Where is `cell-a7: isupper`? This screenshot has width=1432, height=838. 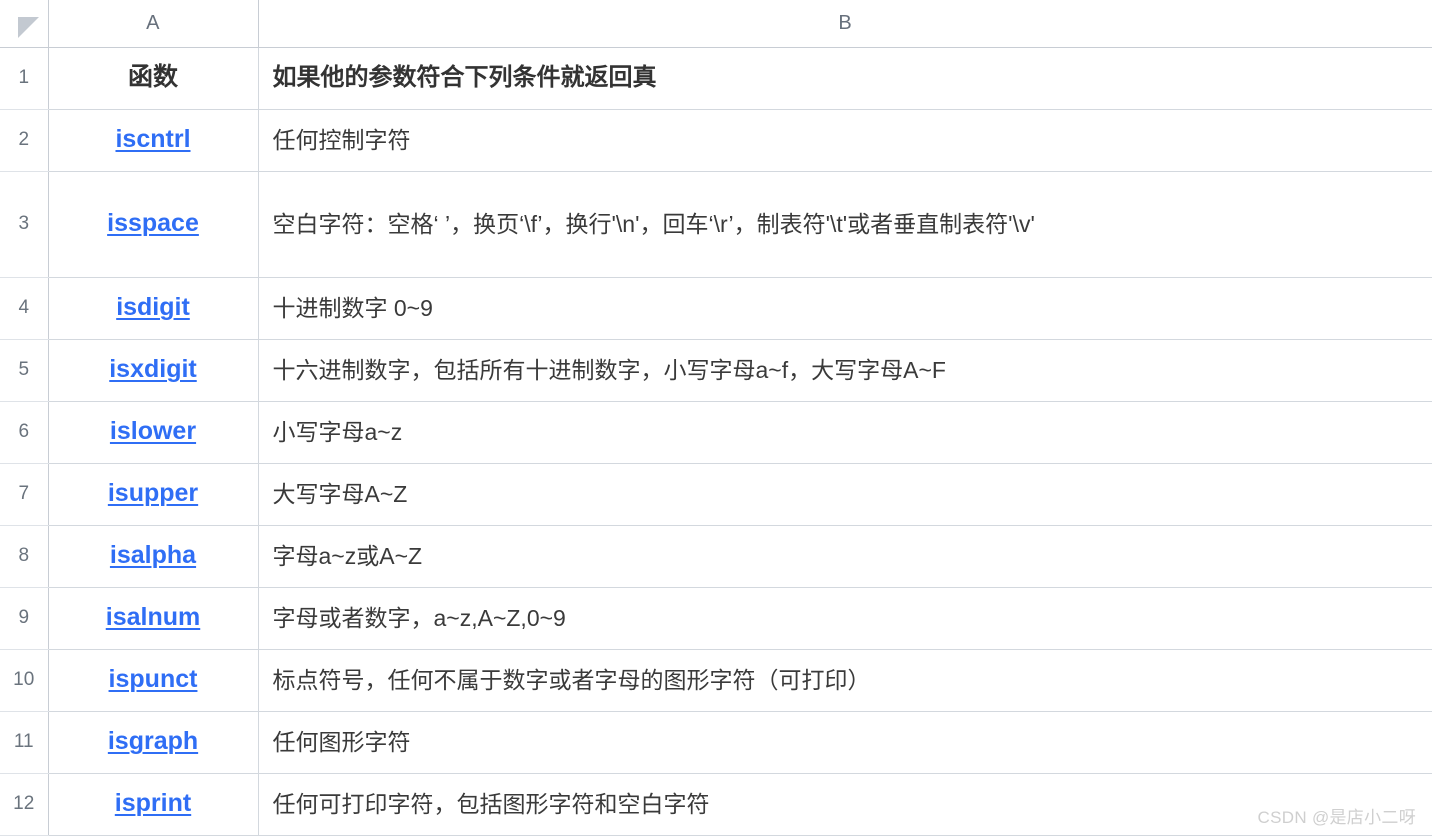 cell-a7: isupper is located at coordinates (153, 494).